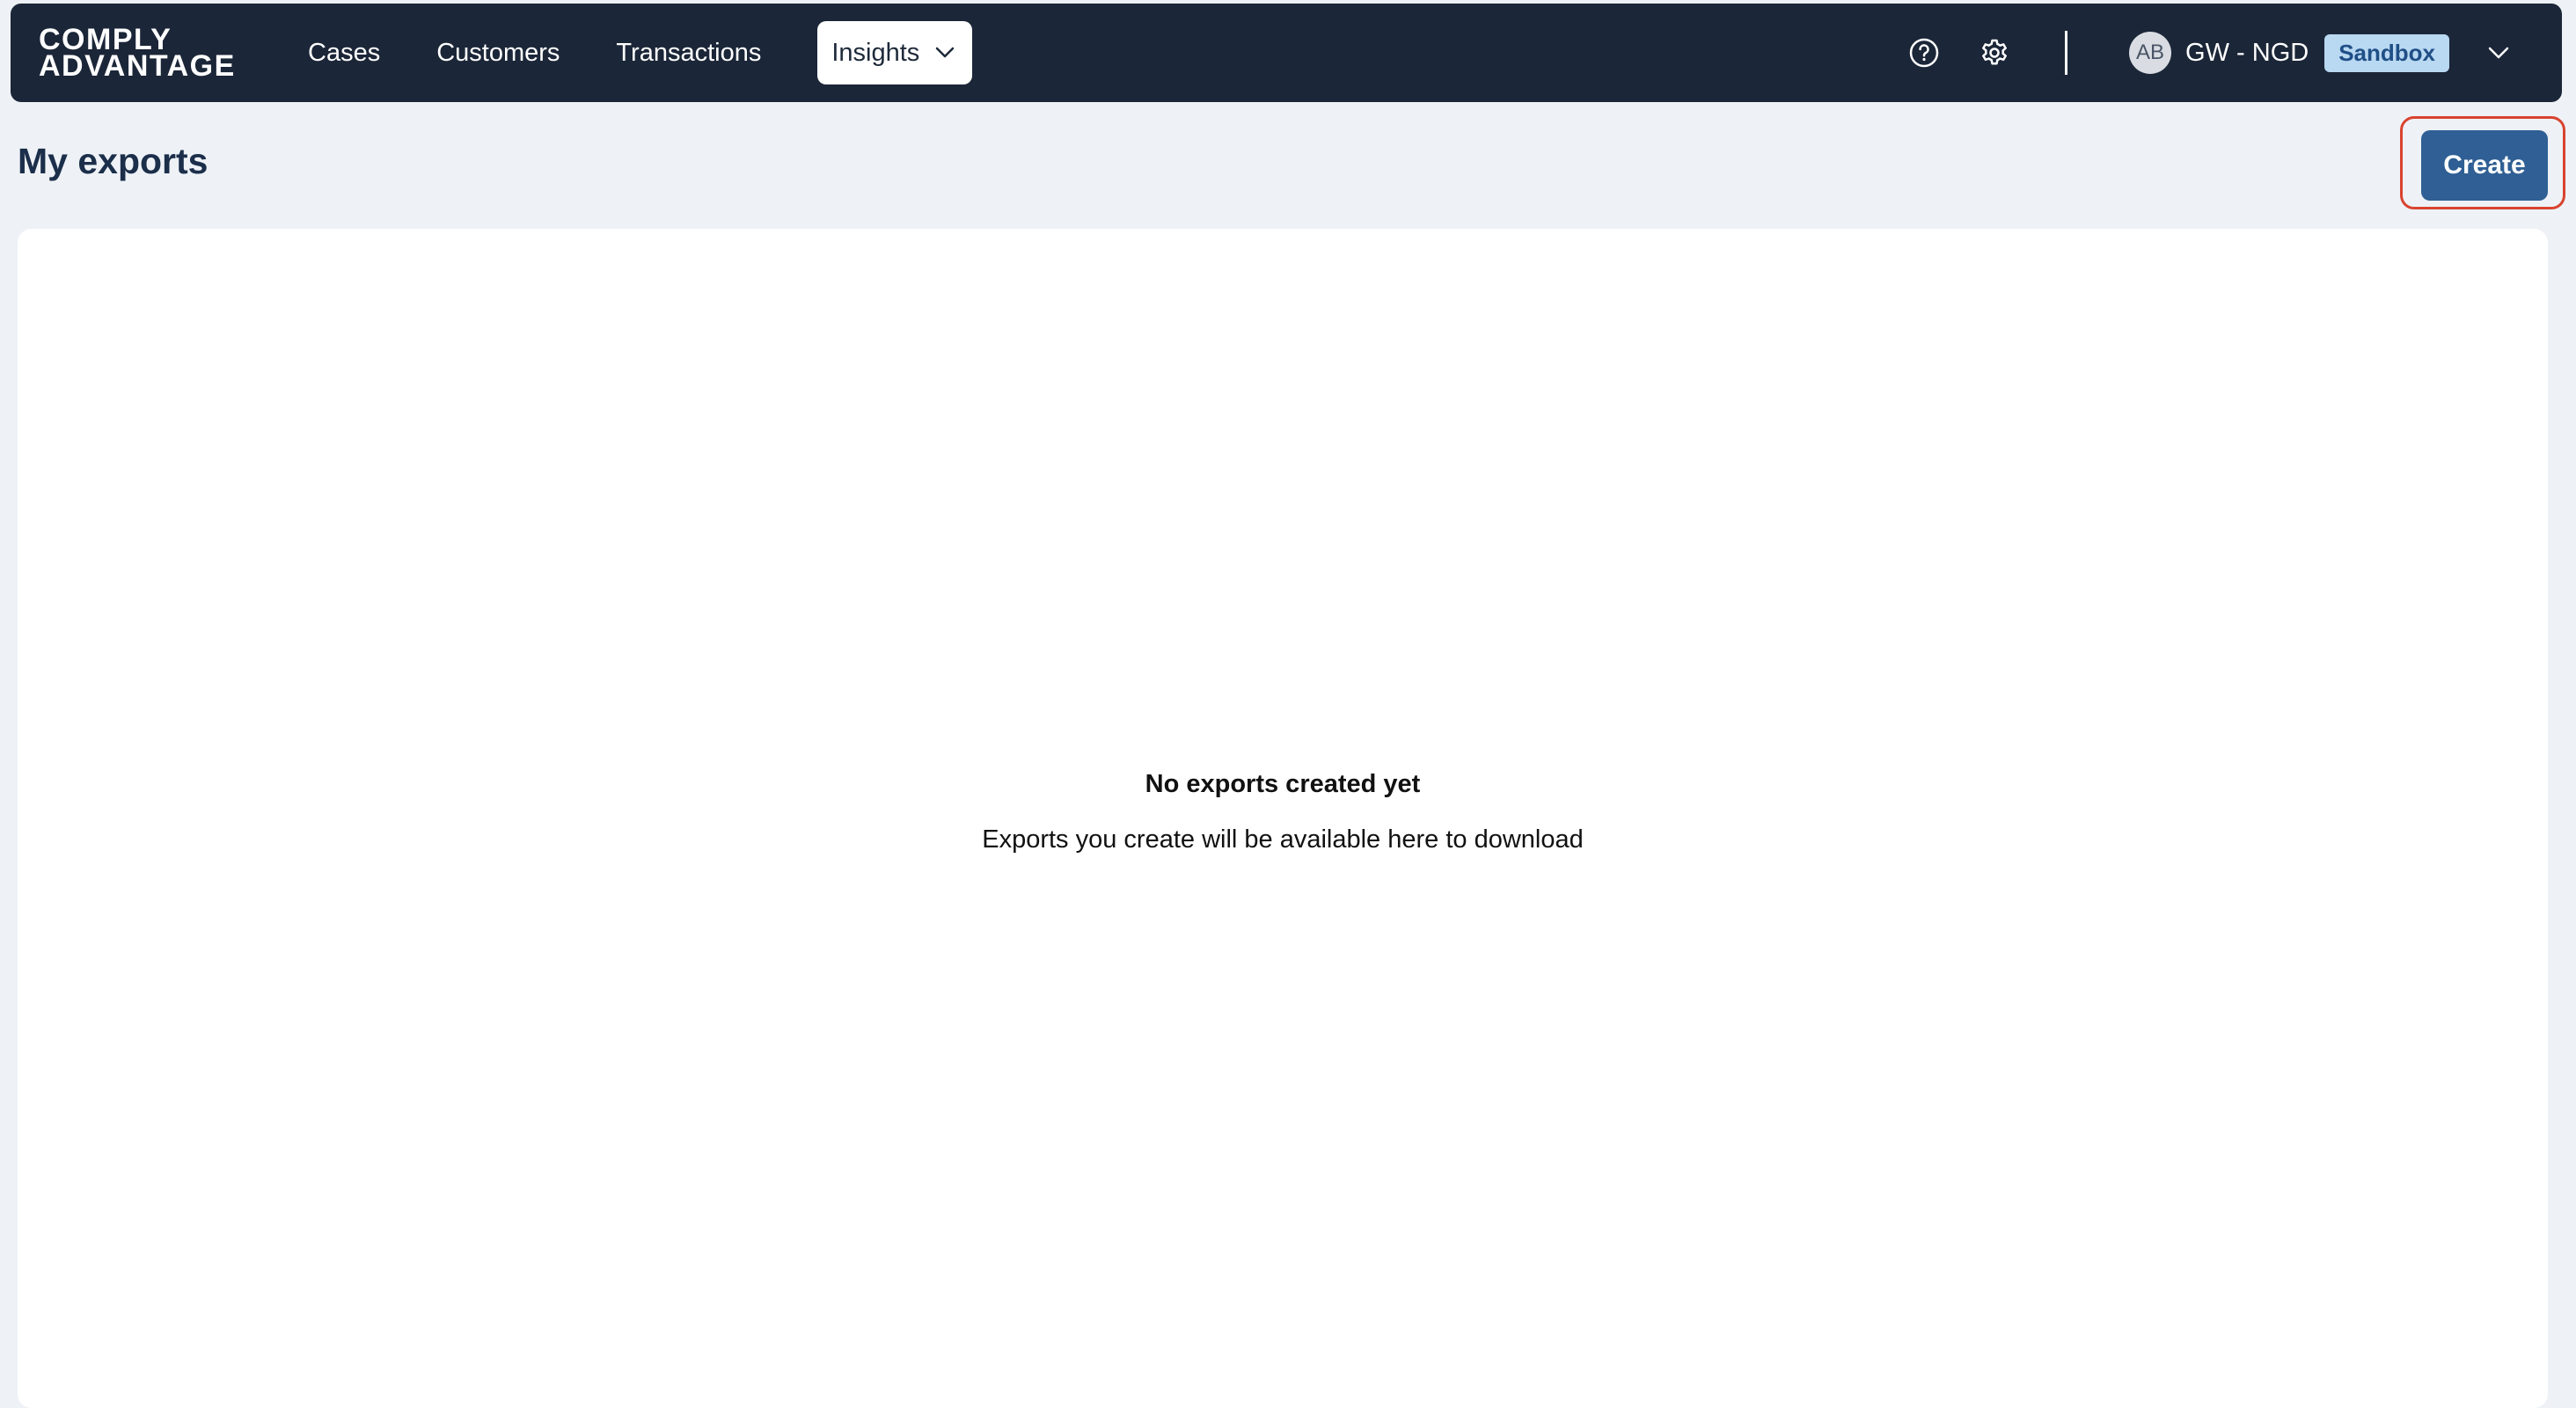  What do you see at coordinates (2386, 53) in the screenshot?
I see `environment-badge: Sandbox` at bounding box center [2386, 53].